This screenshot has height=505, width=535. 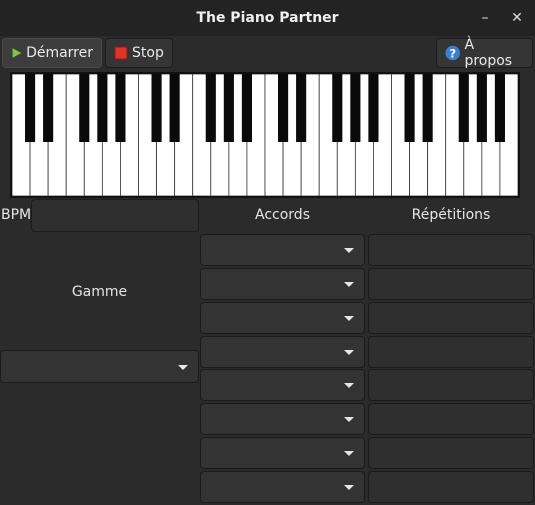 I want to click on title-bar: The Piano Partner – ✕, so click(x=267, y=18).